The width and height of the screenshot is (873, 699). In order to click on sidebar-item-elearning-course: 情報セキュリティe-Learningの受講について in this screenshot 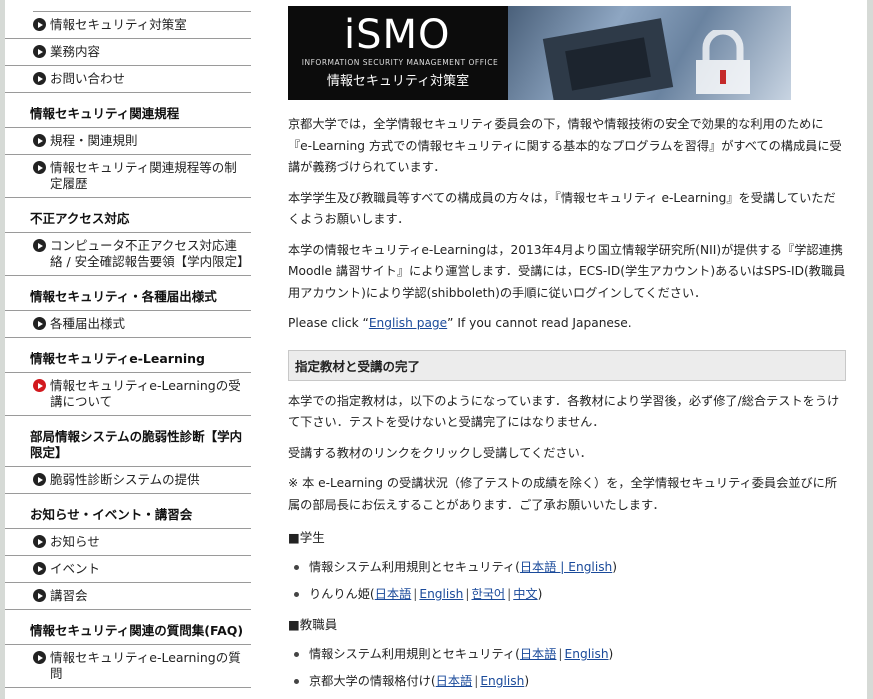, I will do `click(128, 394)`.